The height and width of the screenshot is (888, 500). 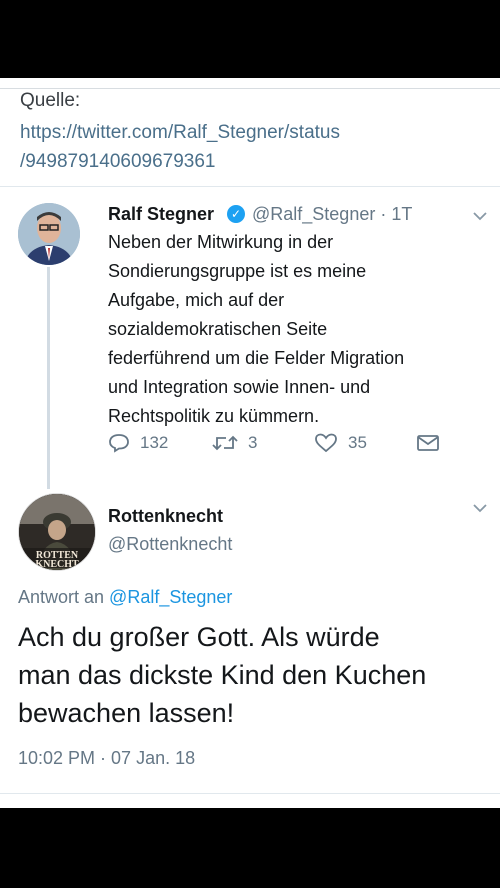 I want to click on tweet2-timestamp: 10:02 PM · 07 Jan. 18, so click(x=106, y=758).